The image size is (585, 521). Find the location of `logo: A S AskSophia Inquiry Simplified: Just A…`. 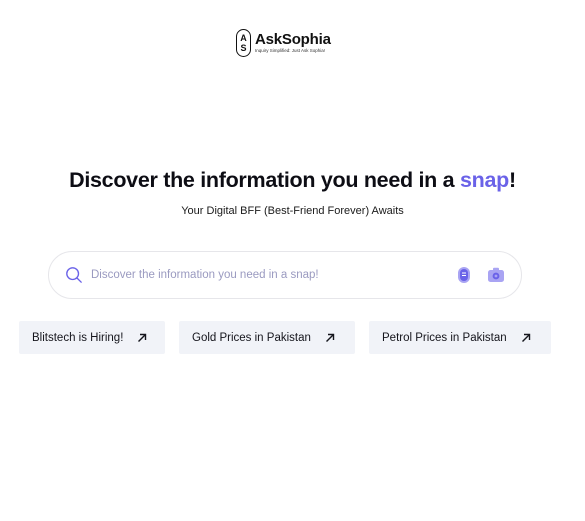

logo: A S AskSophia Inquiry Simplified: Just A… is located at coordinates (283, 43).